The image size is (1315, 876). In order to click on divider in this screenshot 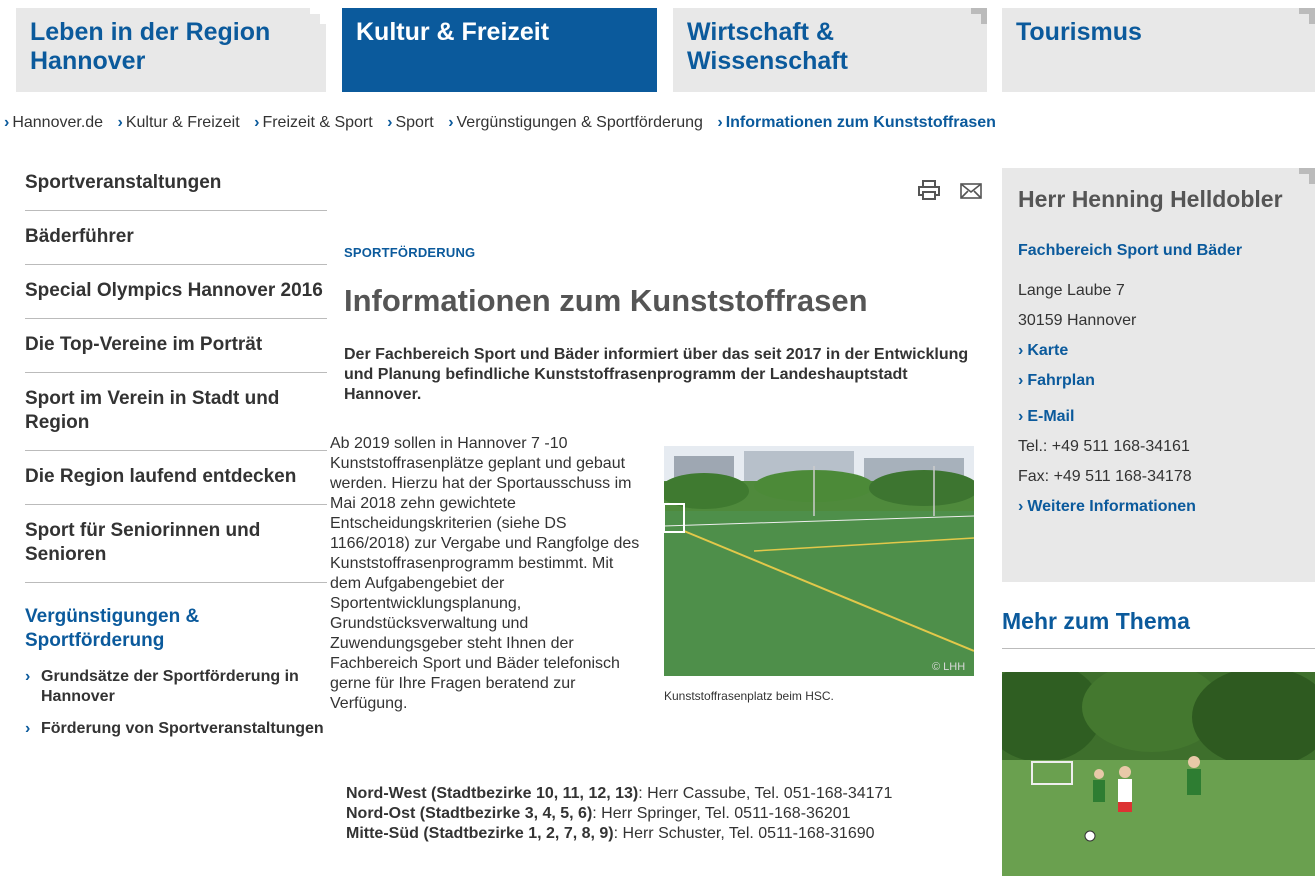, I will do `click(1158, 648)`.